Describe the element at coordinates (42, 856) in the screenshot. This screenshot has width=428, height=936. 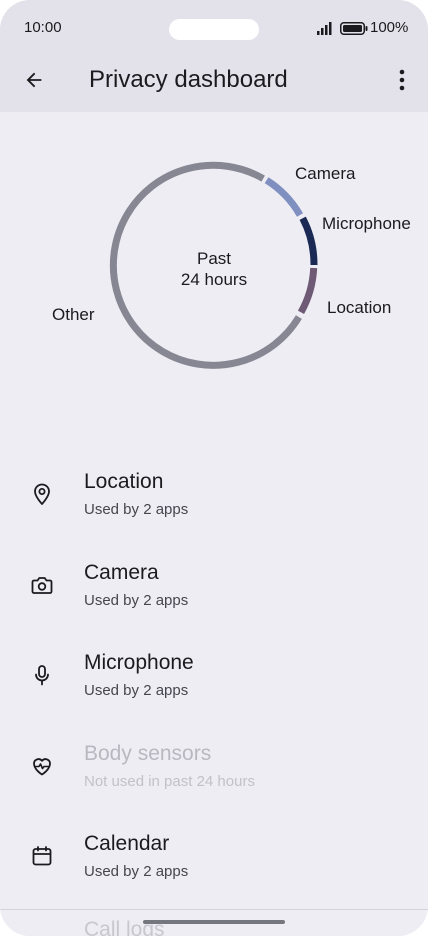
I see `calendar-icon` at that location.